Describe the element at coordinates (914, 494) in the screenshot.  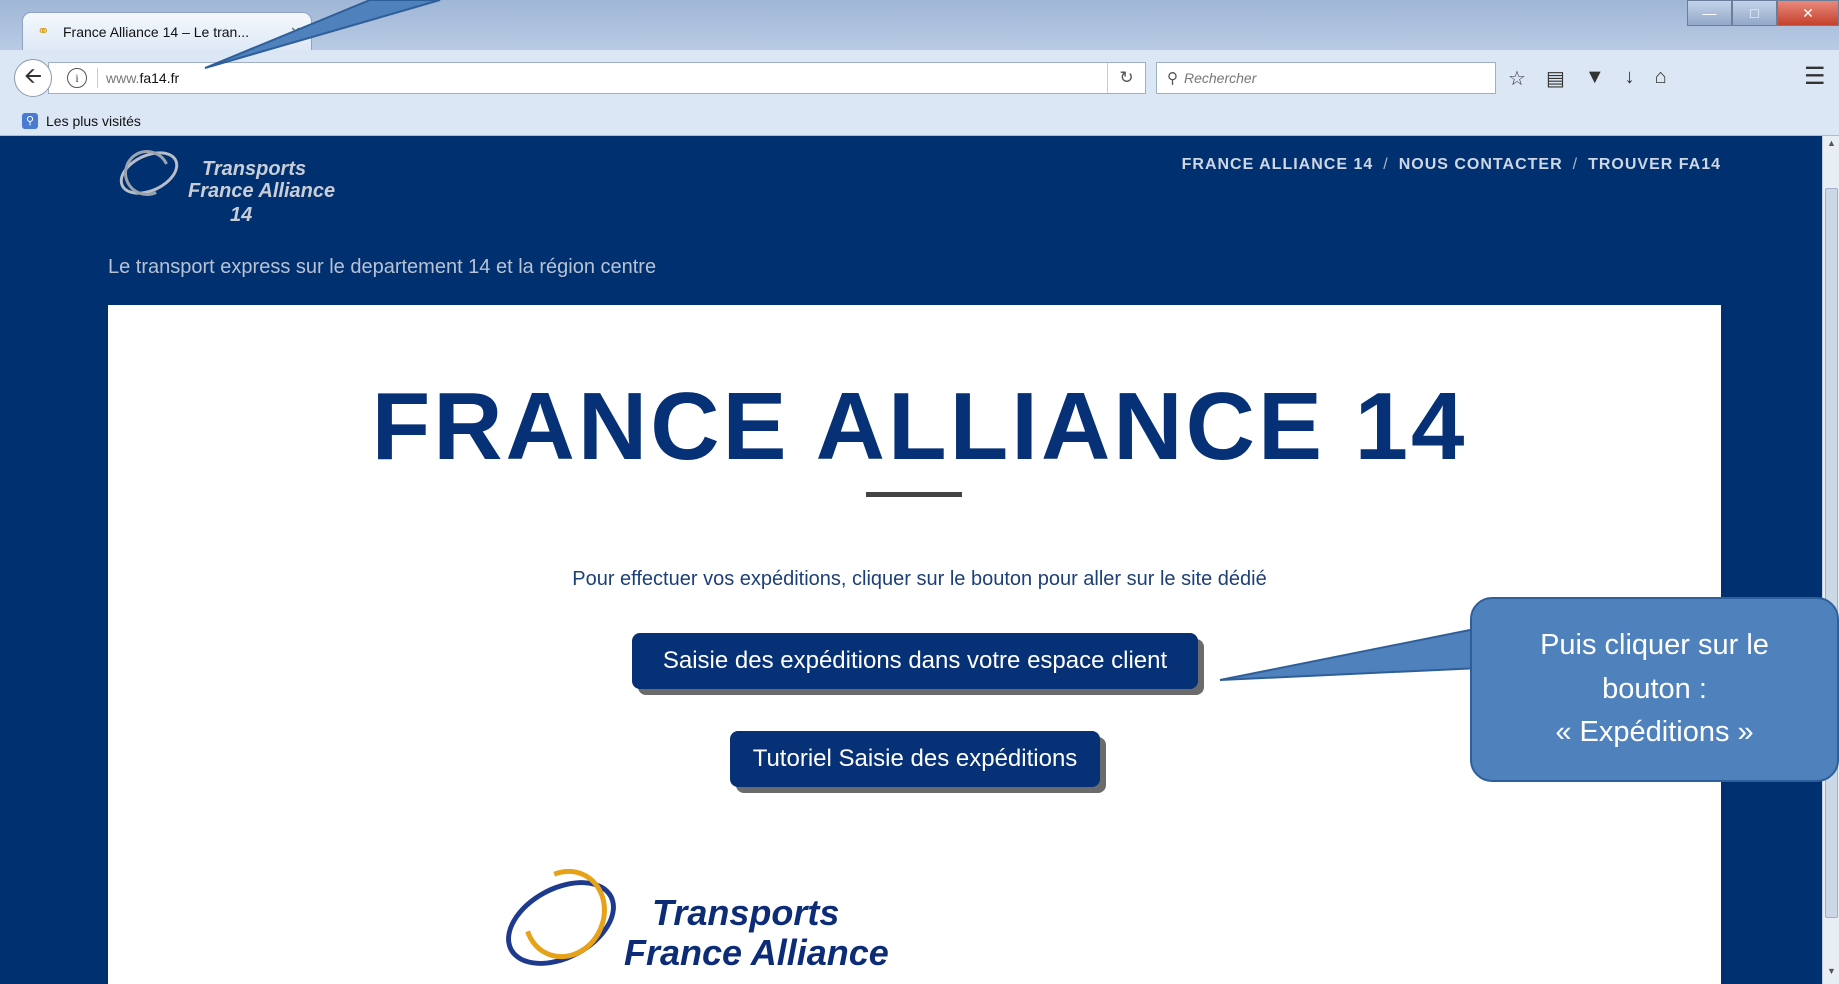
I see `title-divider` at that location.